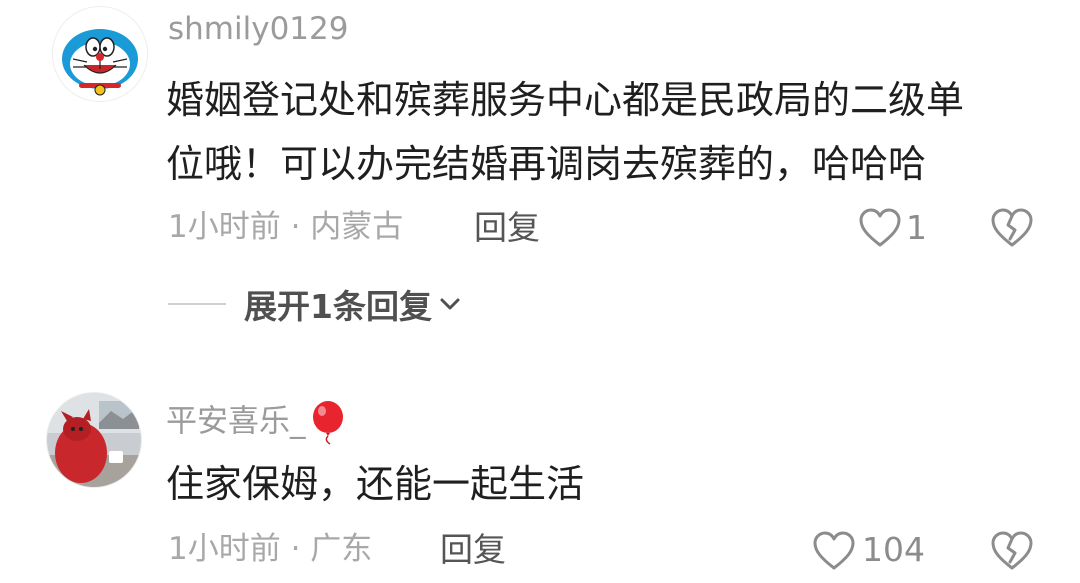 The width and height of the screenshot is (1080, 583). Describe the element at coordinates (565, 100) in the screenshot. I see `comment-text-line: 婚姻登记处和殡葬服务中心都是民政局的二级单` at that location.